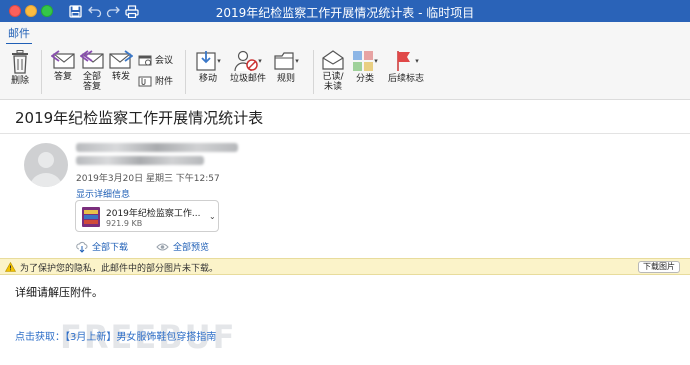 This screenshot has width=690, height=365. What do you see at coordinates (19, 35) in the screenshot?
I see `tab-mail: 邮件` at bounding box center [19, 35].